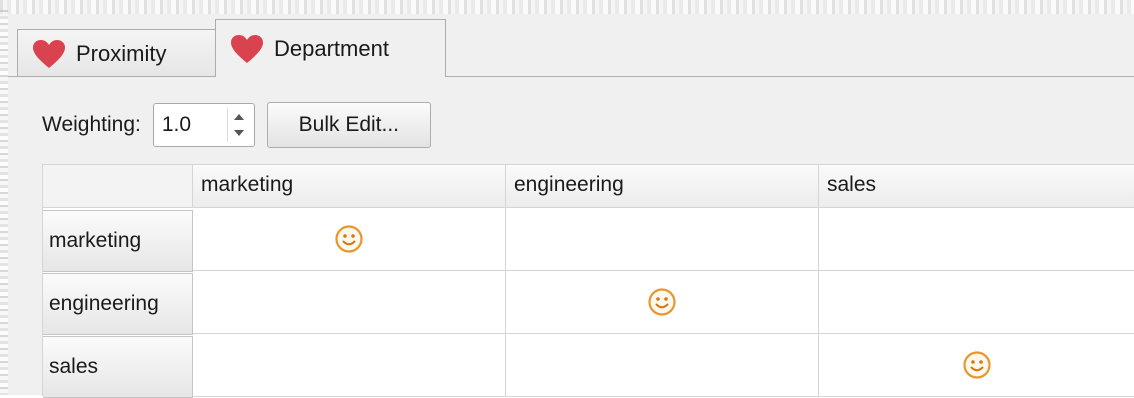  I want to click on weighting-input, so click(189, 125).